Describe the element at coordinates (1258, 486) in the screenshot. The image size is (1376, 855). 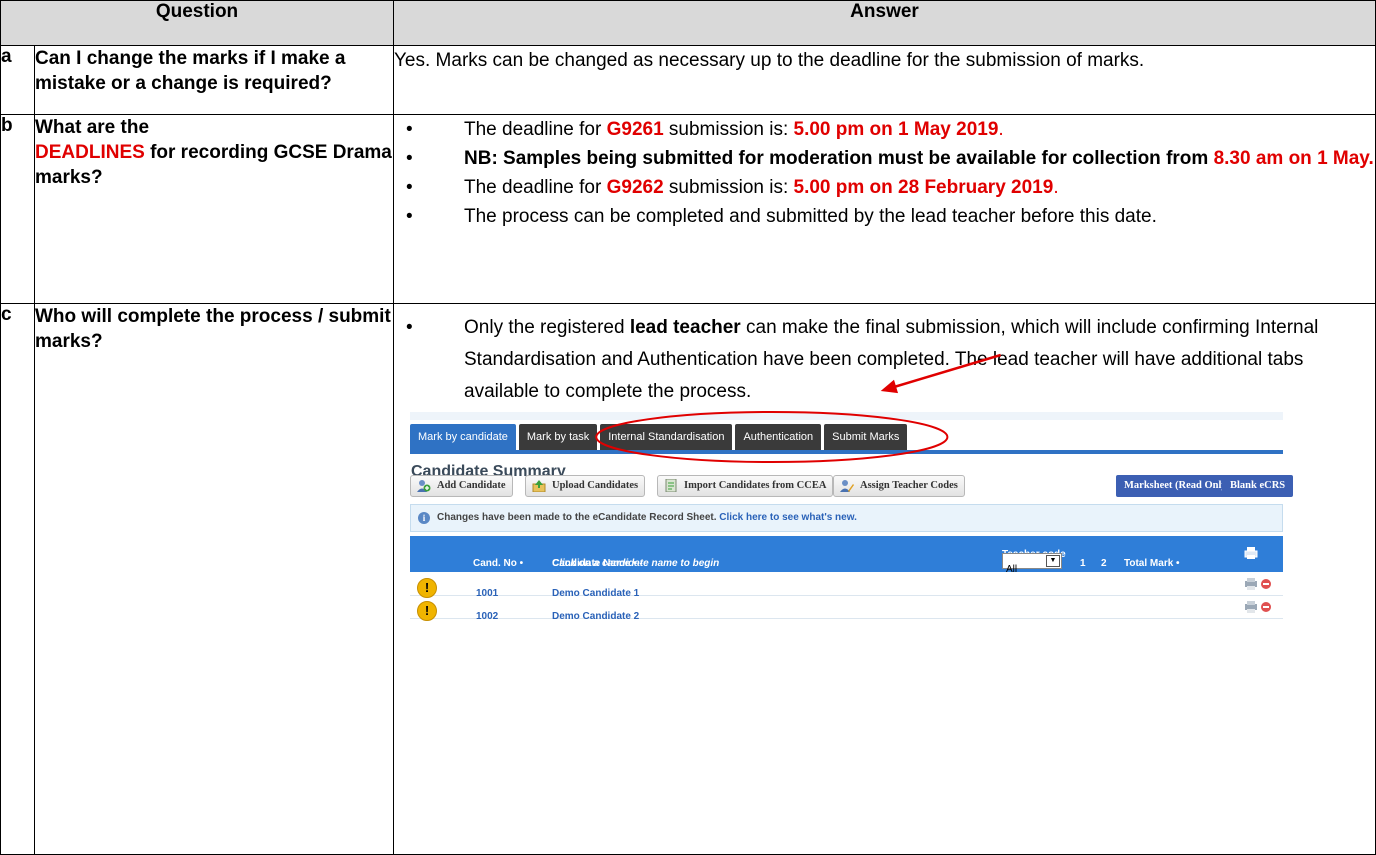
I see `blank-ecrs-button: Blank eCRS` at that location.